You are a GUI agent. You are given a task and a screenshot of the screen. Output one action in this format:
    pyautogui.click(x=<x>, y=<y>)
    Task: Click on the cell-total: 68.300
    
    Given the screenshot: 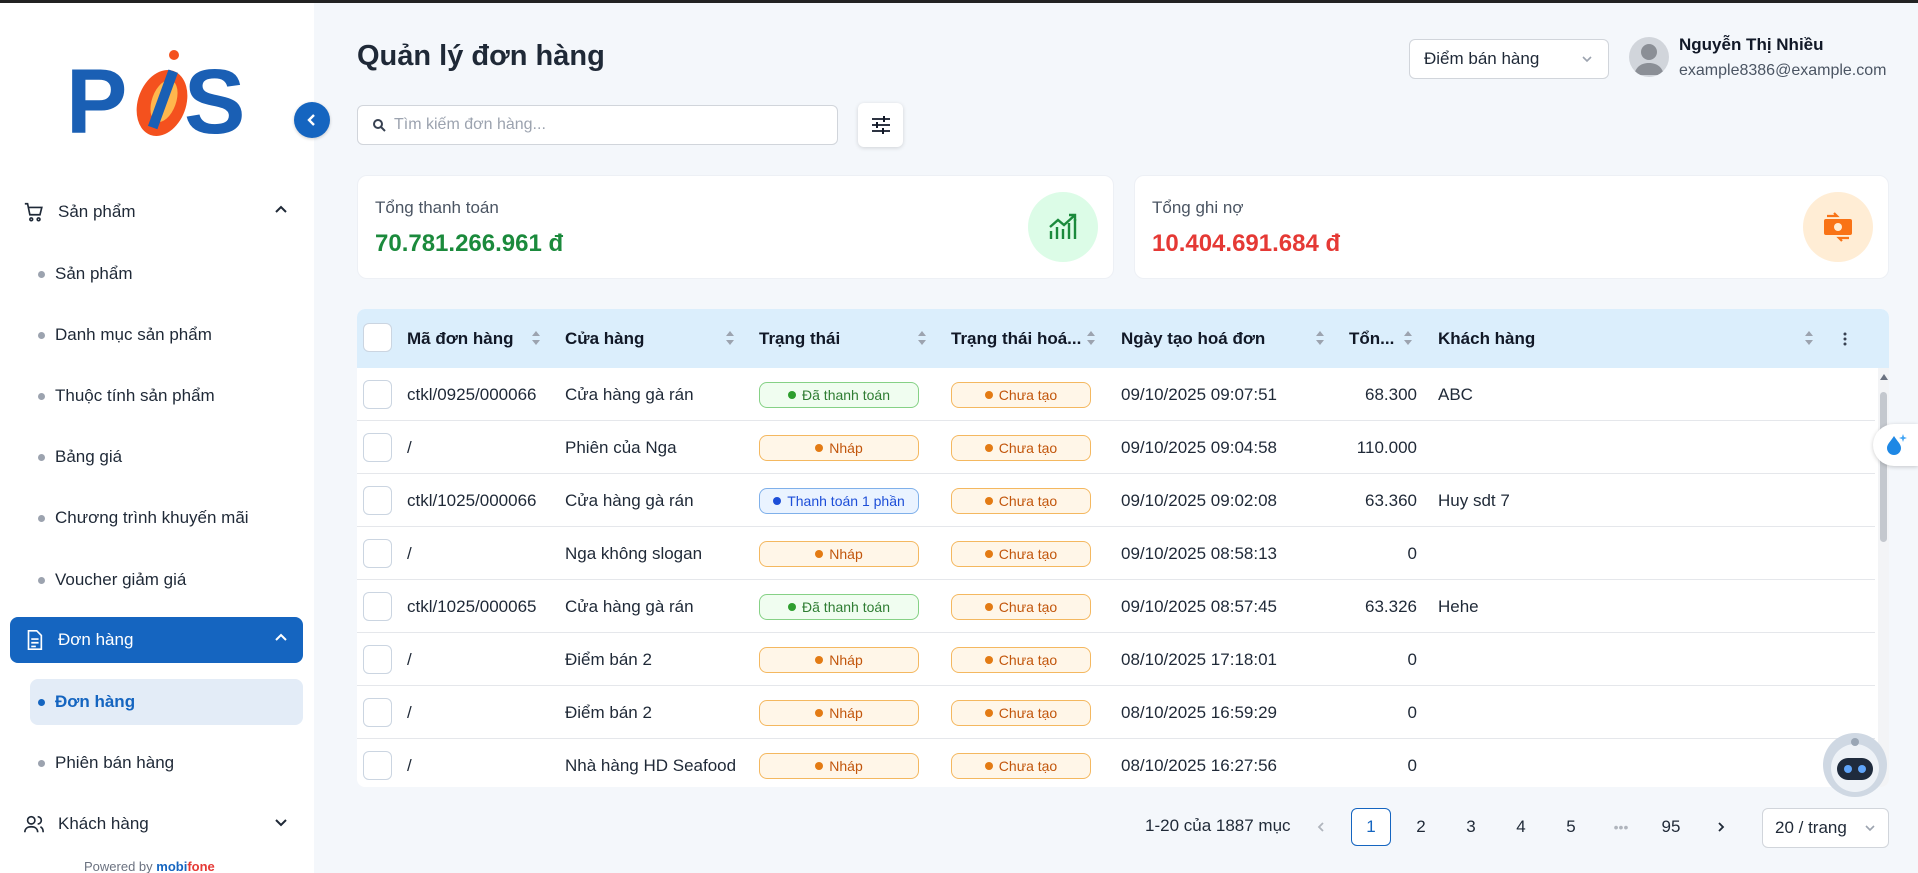 What is the action you would take?
    pyautogui.click(x=1391, y=394)
    